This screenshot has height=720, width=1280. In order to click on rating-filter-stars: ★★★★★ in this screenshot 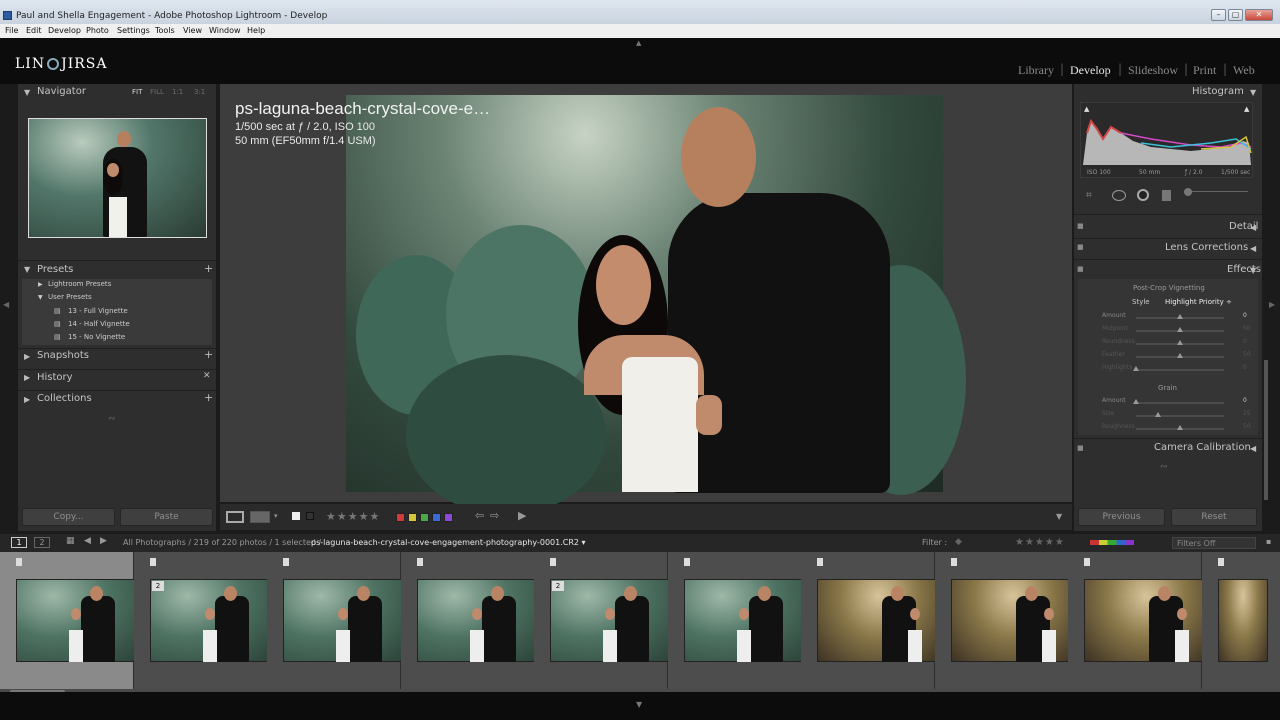, I will do `click(1040, 542)`.